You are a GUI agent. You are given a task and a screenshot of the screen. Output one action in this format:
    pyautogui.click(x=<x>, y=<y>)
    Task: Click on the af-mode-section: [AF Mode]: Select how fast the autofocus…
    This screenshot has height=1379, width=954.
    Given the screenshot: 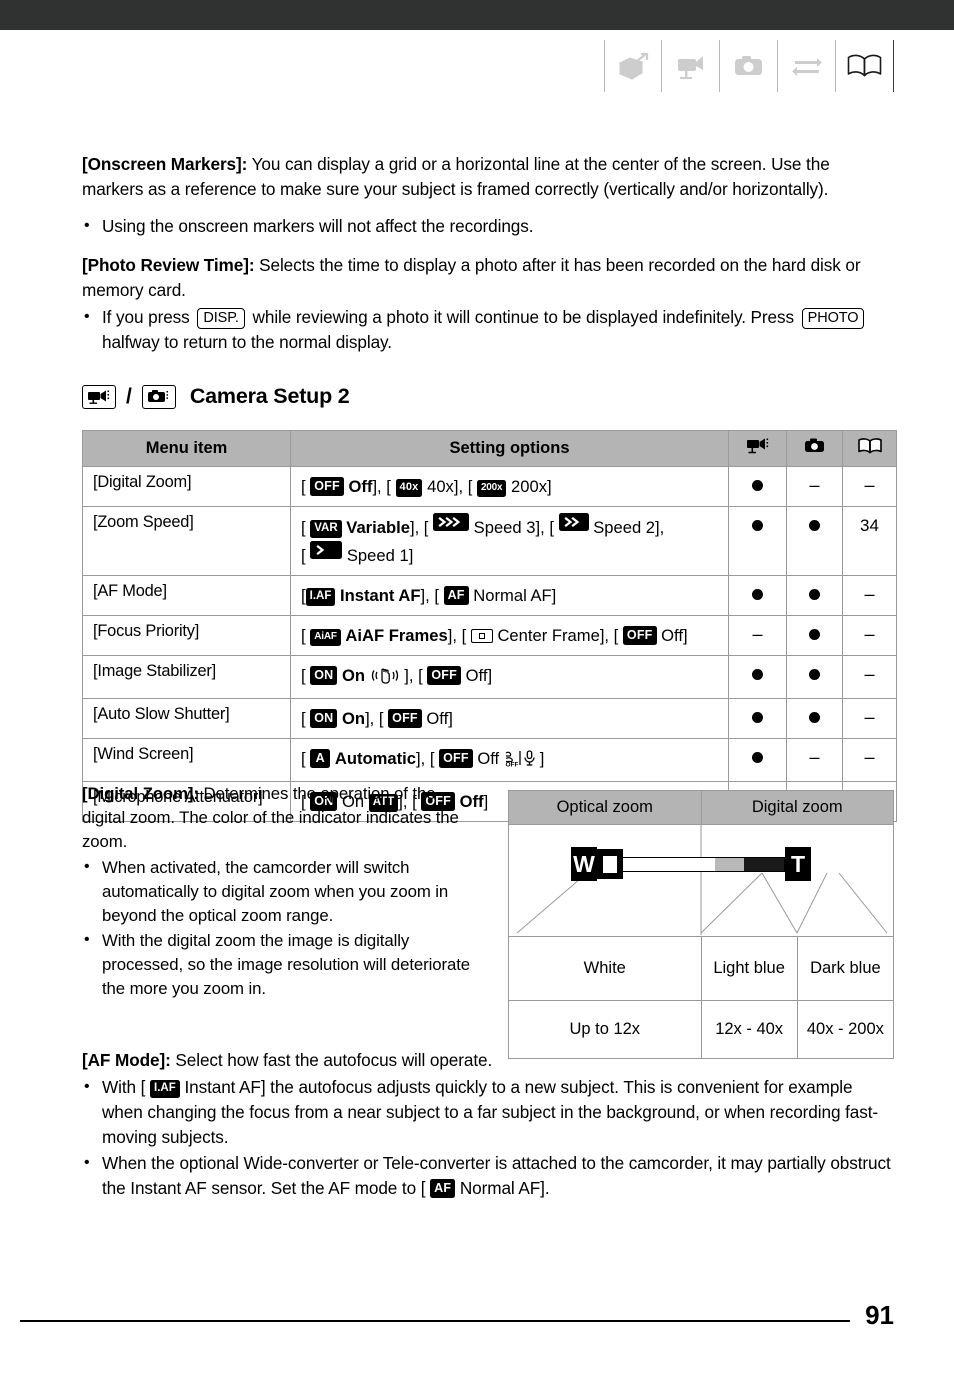 What is the action you would take?
    pyautogui.click(x=488, y=1131)
    